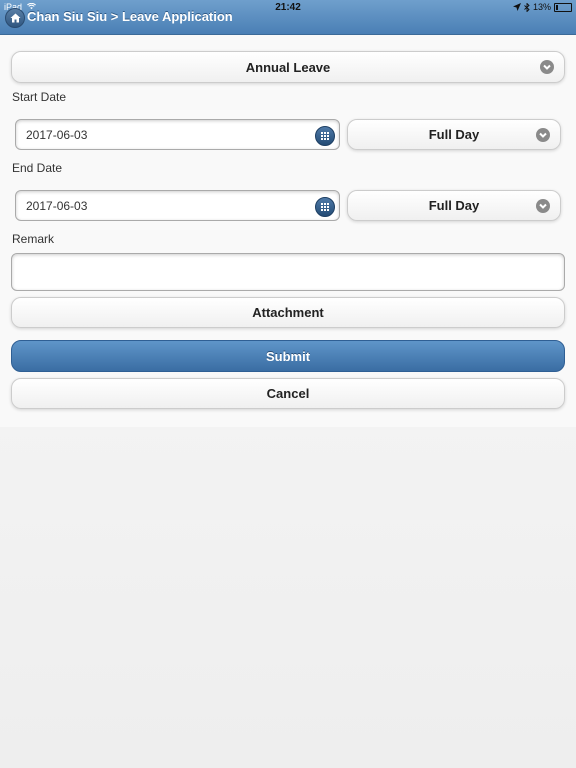 Image resolution: width=576 pixels, height=768 pixels. I want to click on start-period-select: Full Day, so click(454, 134).